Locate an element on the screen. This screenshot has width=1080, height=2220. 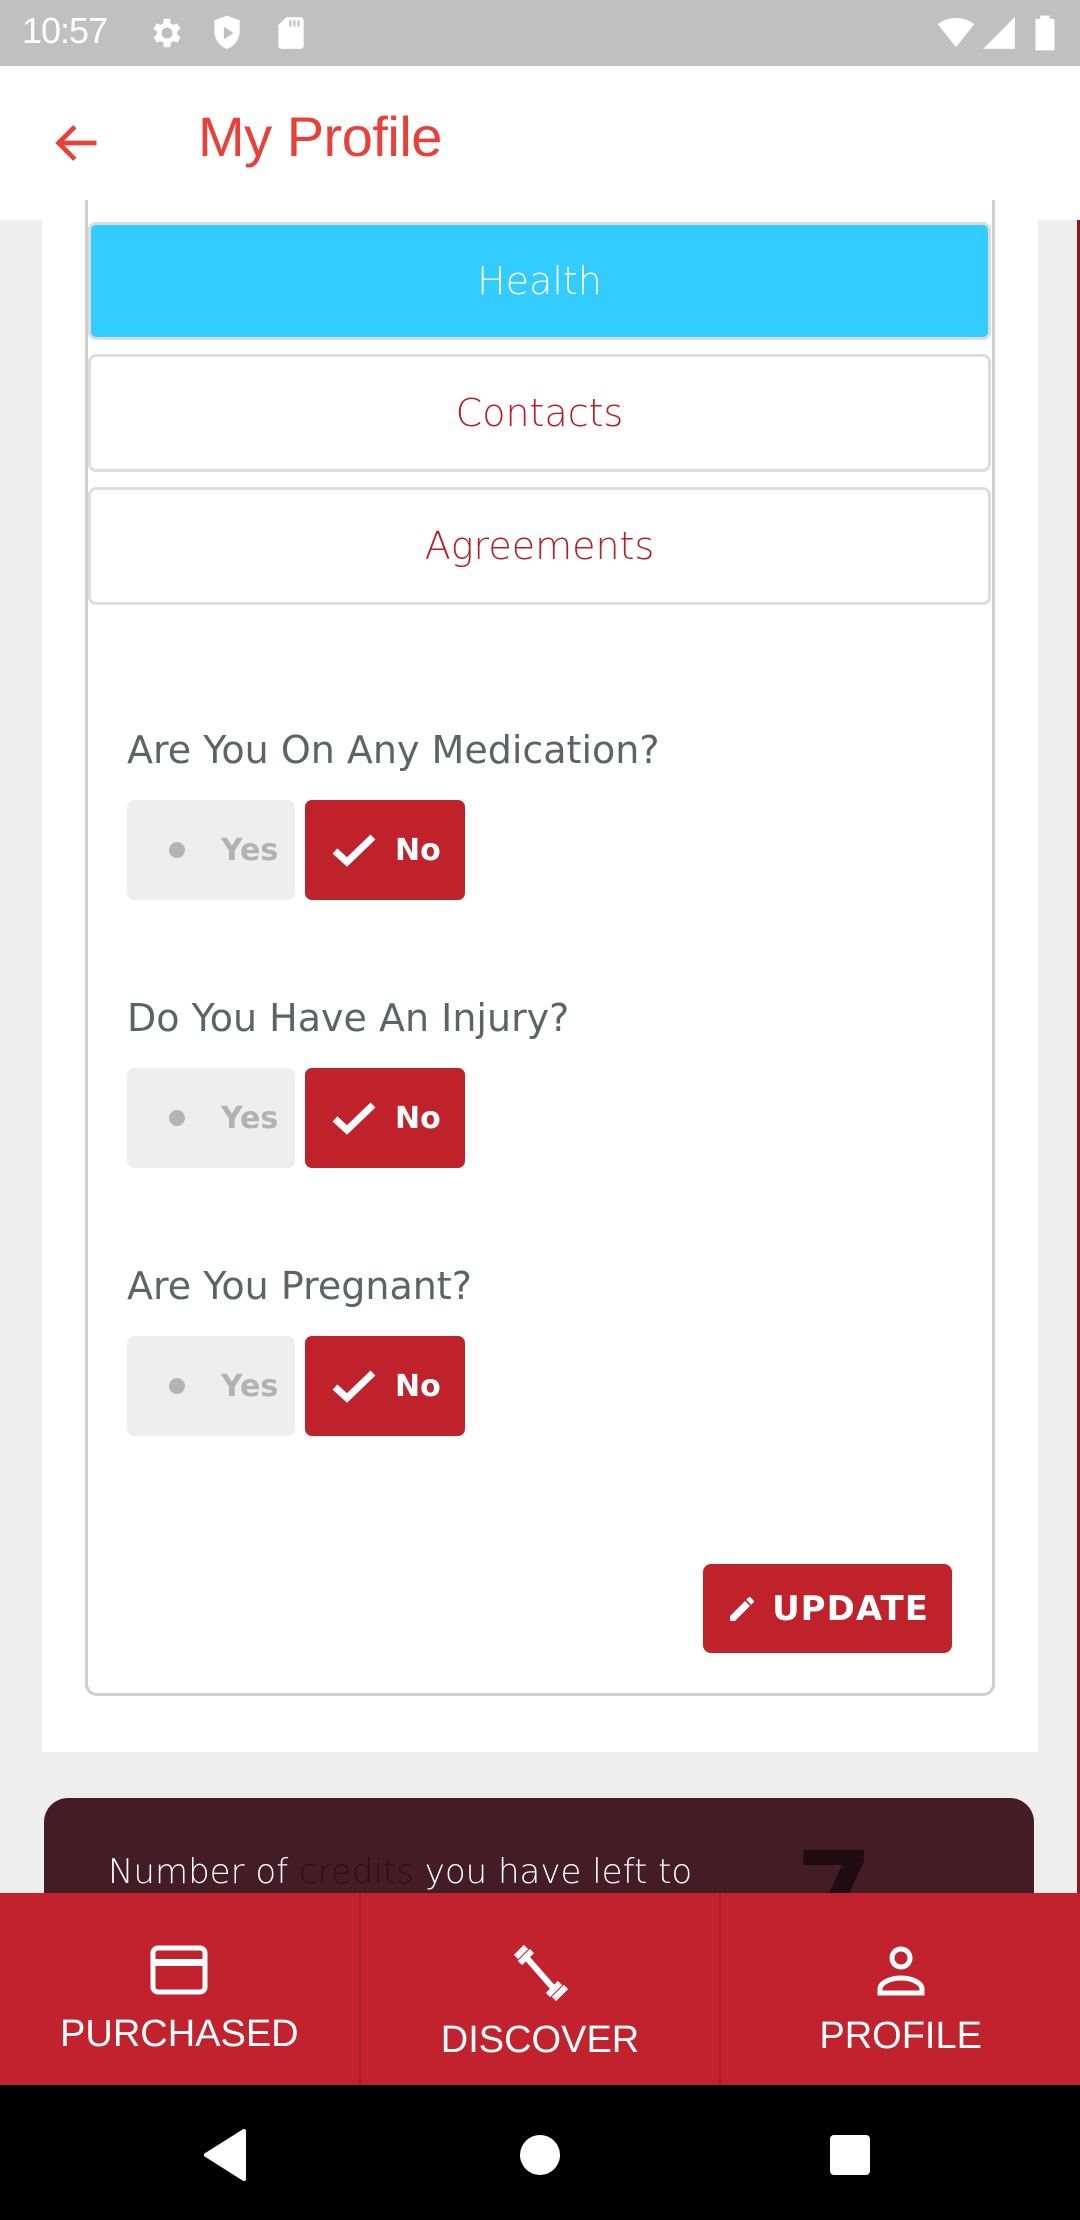
injury-no-option: No is located at coordinates (385, 1118).